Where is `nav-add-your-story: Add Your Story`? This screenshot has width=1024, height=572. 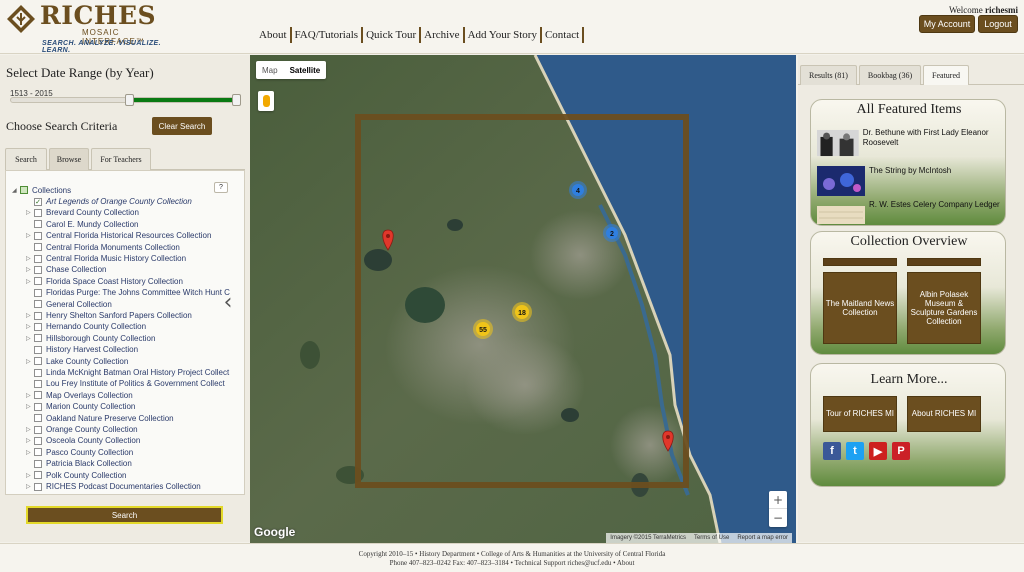 nav-add-your-story: Add Your Story is located at coordinates (503, 35).